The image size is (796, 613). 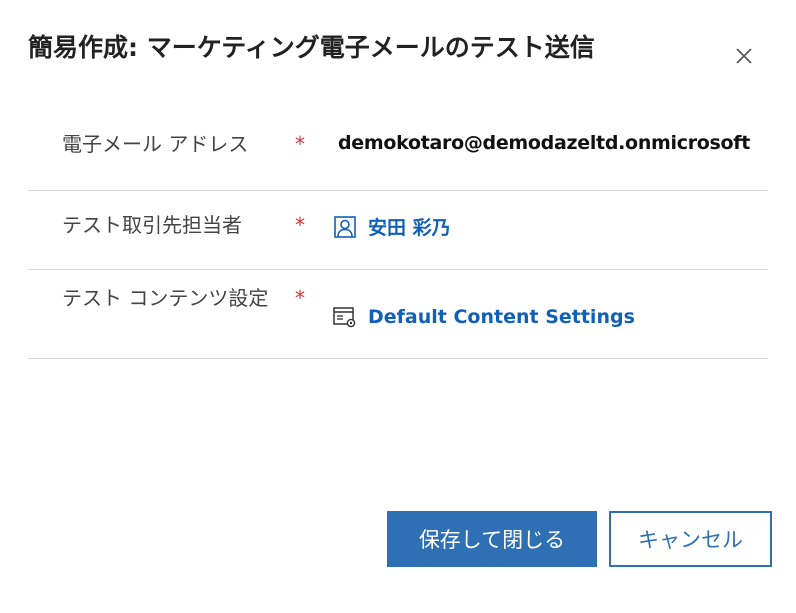 What do you see at coordinates (311, 47) in the screenshot?
I see `dialog-title: 簡易作成: マーケティング電子メールのテスト送信` at bounding box center [311, 47].